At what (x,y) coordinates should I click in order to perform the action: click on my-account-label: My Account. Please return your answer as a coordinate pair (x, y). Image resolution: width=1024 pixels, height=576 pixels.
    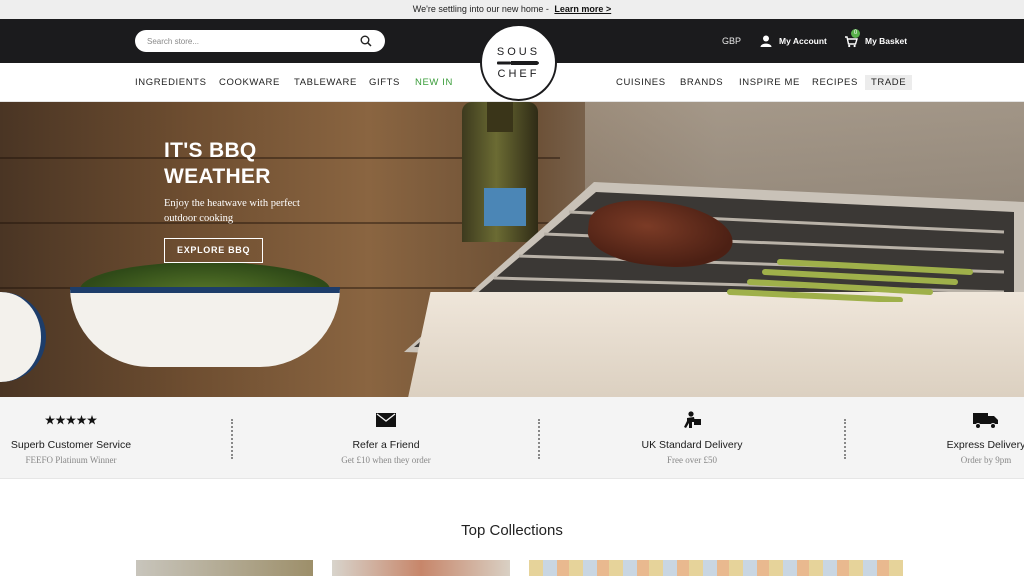
    Looking at the image, I should click on (803, 41).